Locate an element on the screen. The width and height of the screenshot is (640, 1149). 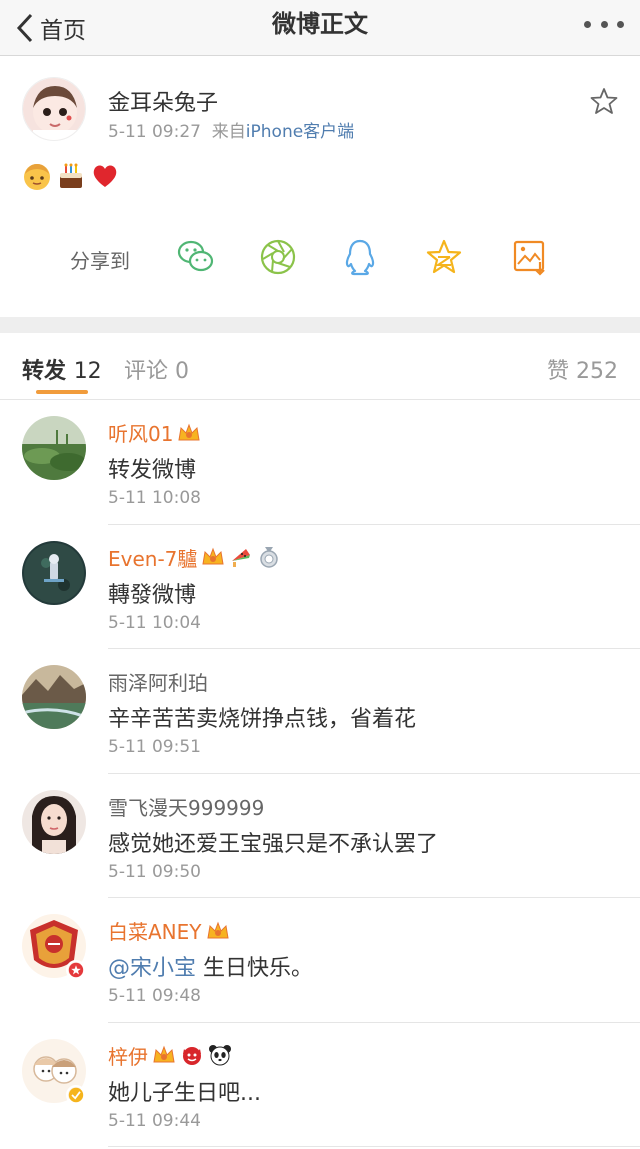
tab-reposts-count: 12 is located at coordinates (87, 371).